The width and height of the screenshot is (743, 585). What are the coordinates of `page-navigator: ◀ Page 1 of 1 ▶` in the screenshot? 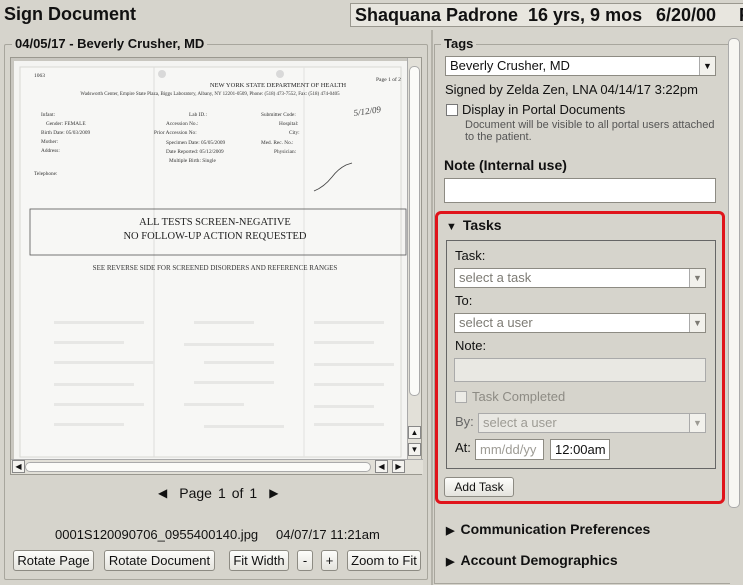 It's located at (218, 493).